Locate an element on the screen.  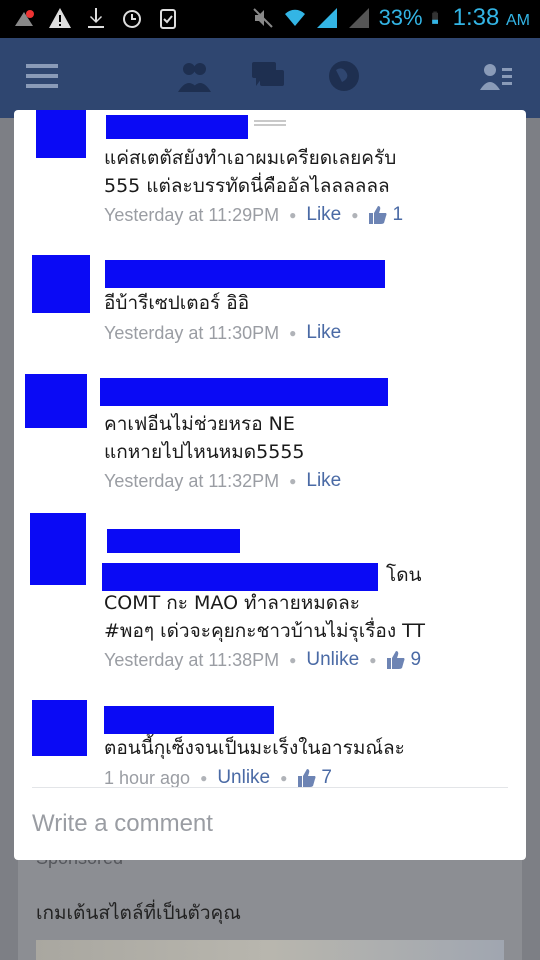
comment-text: อีบ้ารีเซปเตอร์ อิอิ is located at coordinates (177, 303).